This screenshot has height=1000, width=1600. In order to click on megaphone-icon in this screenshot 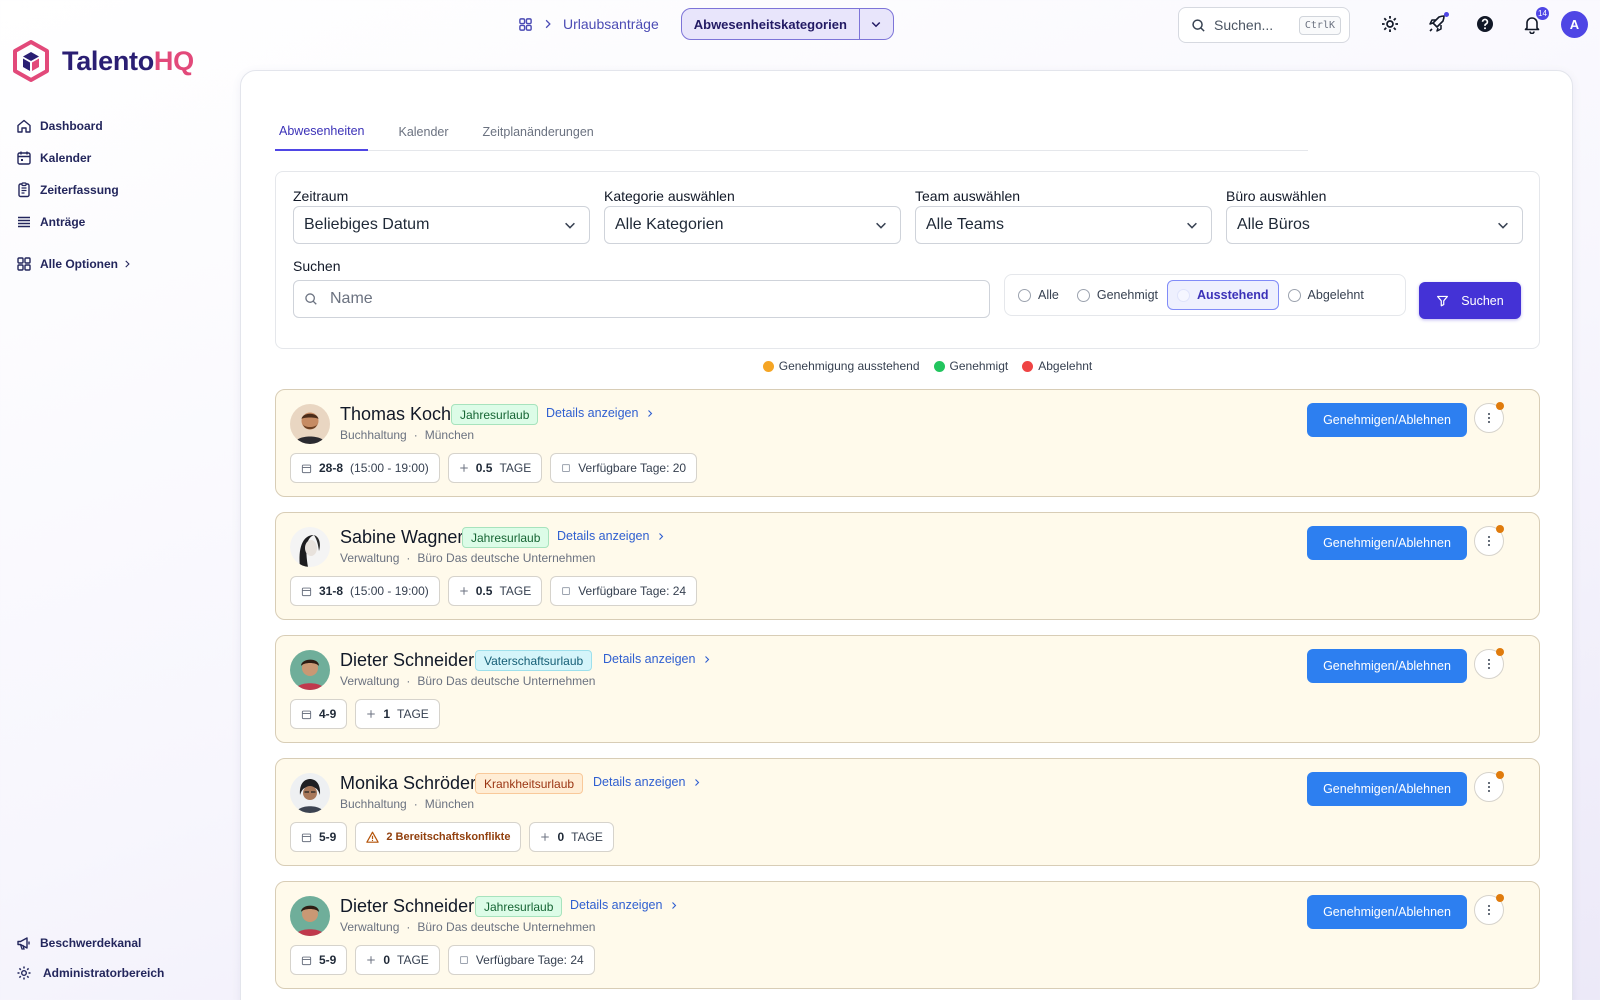, I will do `click(23, 943)`.